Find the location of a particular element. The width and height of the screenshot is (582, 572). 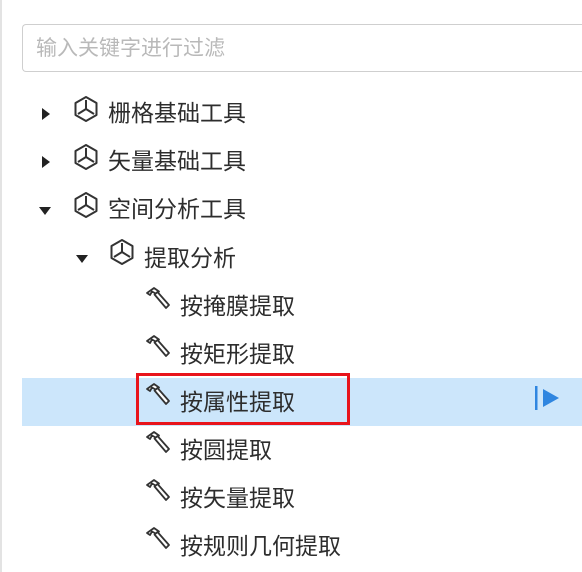

tree-node-label: 按属性提取 is located at coordinates (237, 403).